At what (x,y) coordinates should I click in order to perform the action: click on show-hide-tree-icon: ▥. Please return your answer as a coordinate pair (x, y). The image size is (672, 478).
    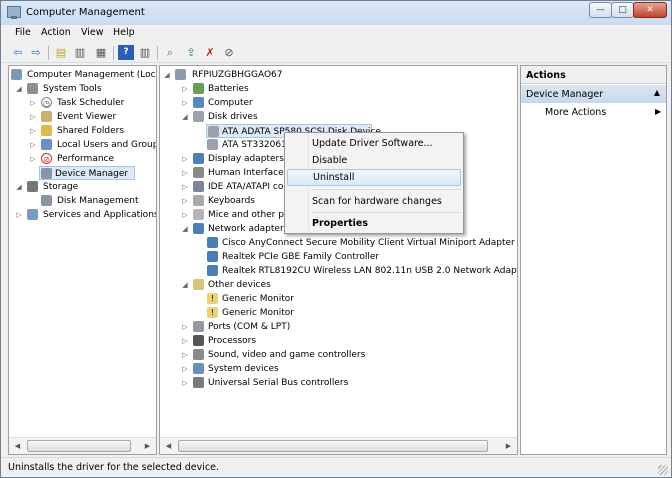
    Looking at the image, I should click on (80, 52).